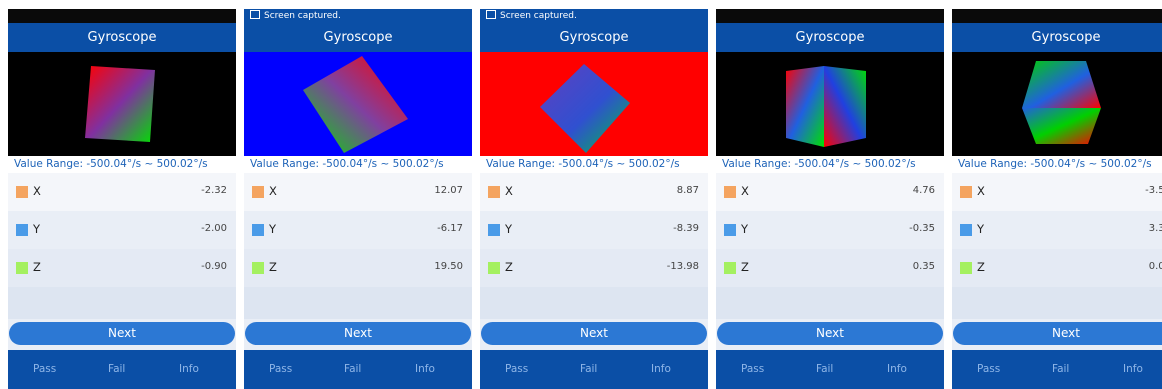 Image resolution: width=1162 pixels, height=389 pixels. What do you see at coordinates (122, 192) in the screenshot?
I see `axis-row-x: X -2.32` at bounding box center [122, 192].